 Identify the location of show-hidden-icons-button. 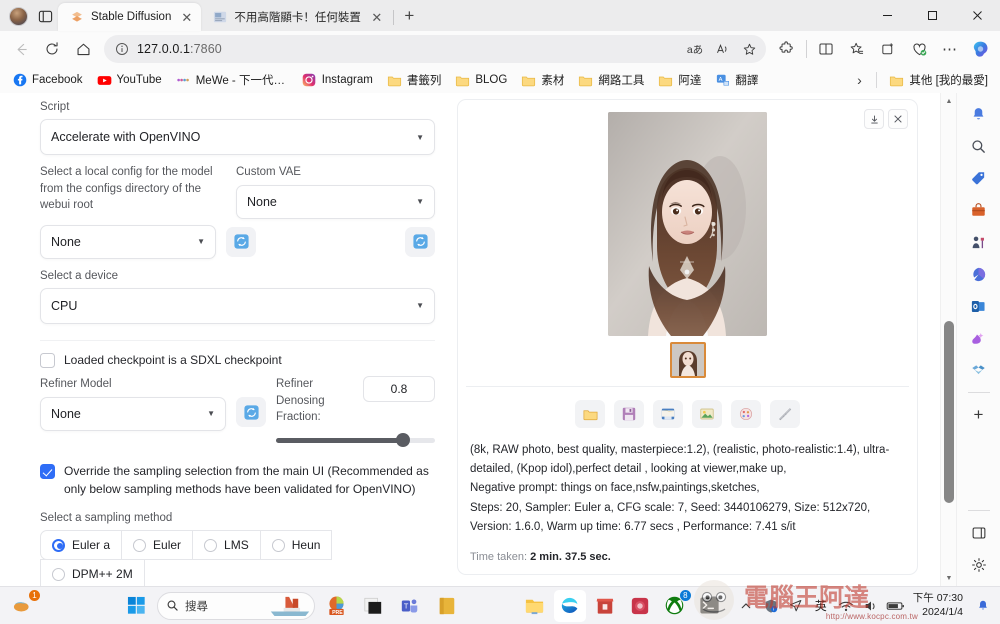
(746, 606).